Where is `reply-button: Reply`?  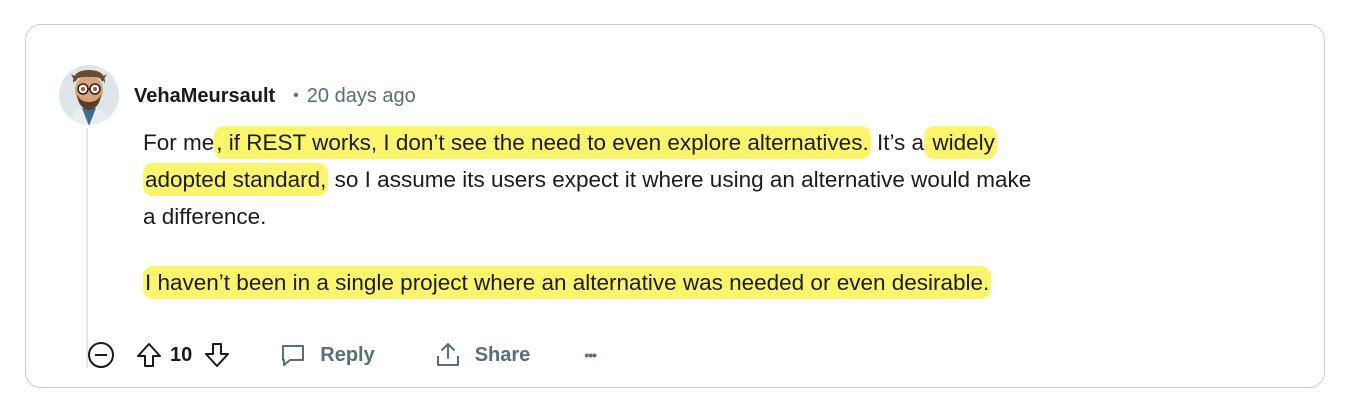 reply-button: Reply is located at coordinates (326, 355).